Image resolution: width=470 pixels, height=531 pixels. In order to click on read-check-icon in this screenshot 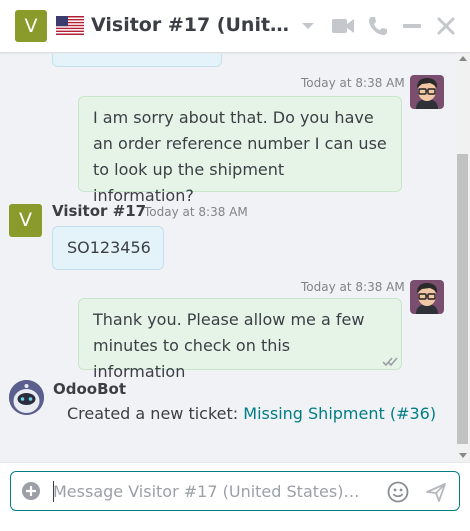, I will do `click(390, 361)`.